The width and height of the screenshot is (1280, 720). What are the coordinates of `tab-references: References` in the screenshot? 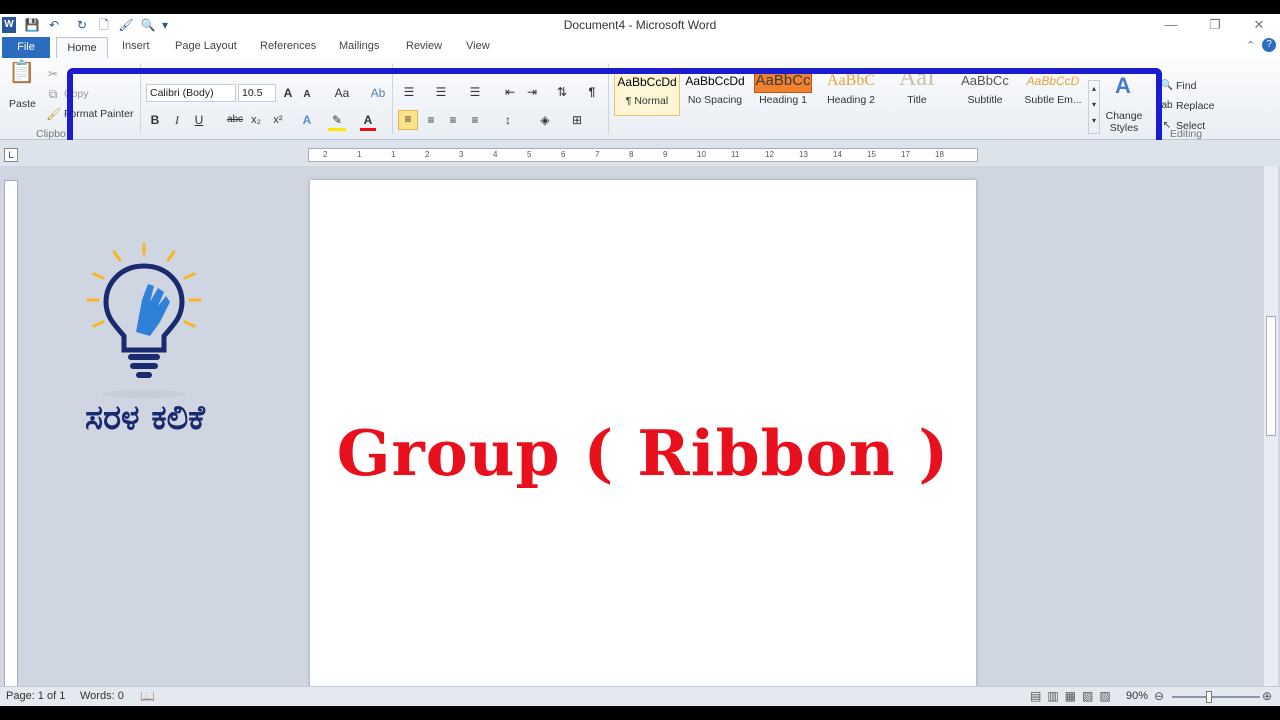 It's located at (288, 46).